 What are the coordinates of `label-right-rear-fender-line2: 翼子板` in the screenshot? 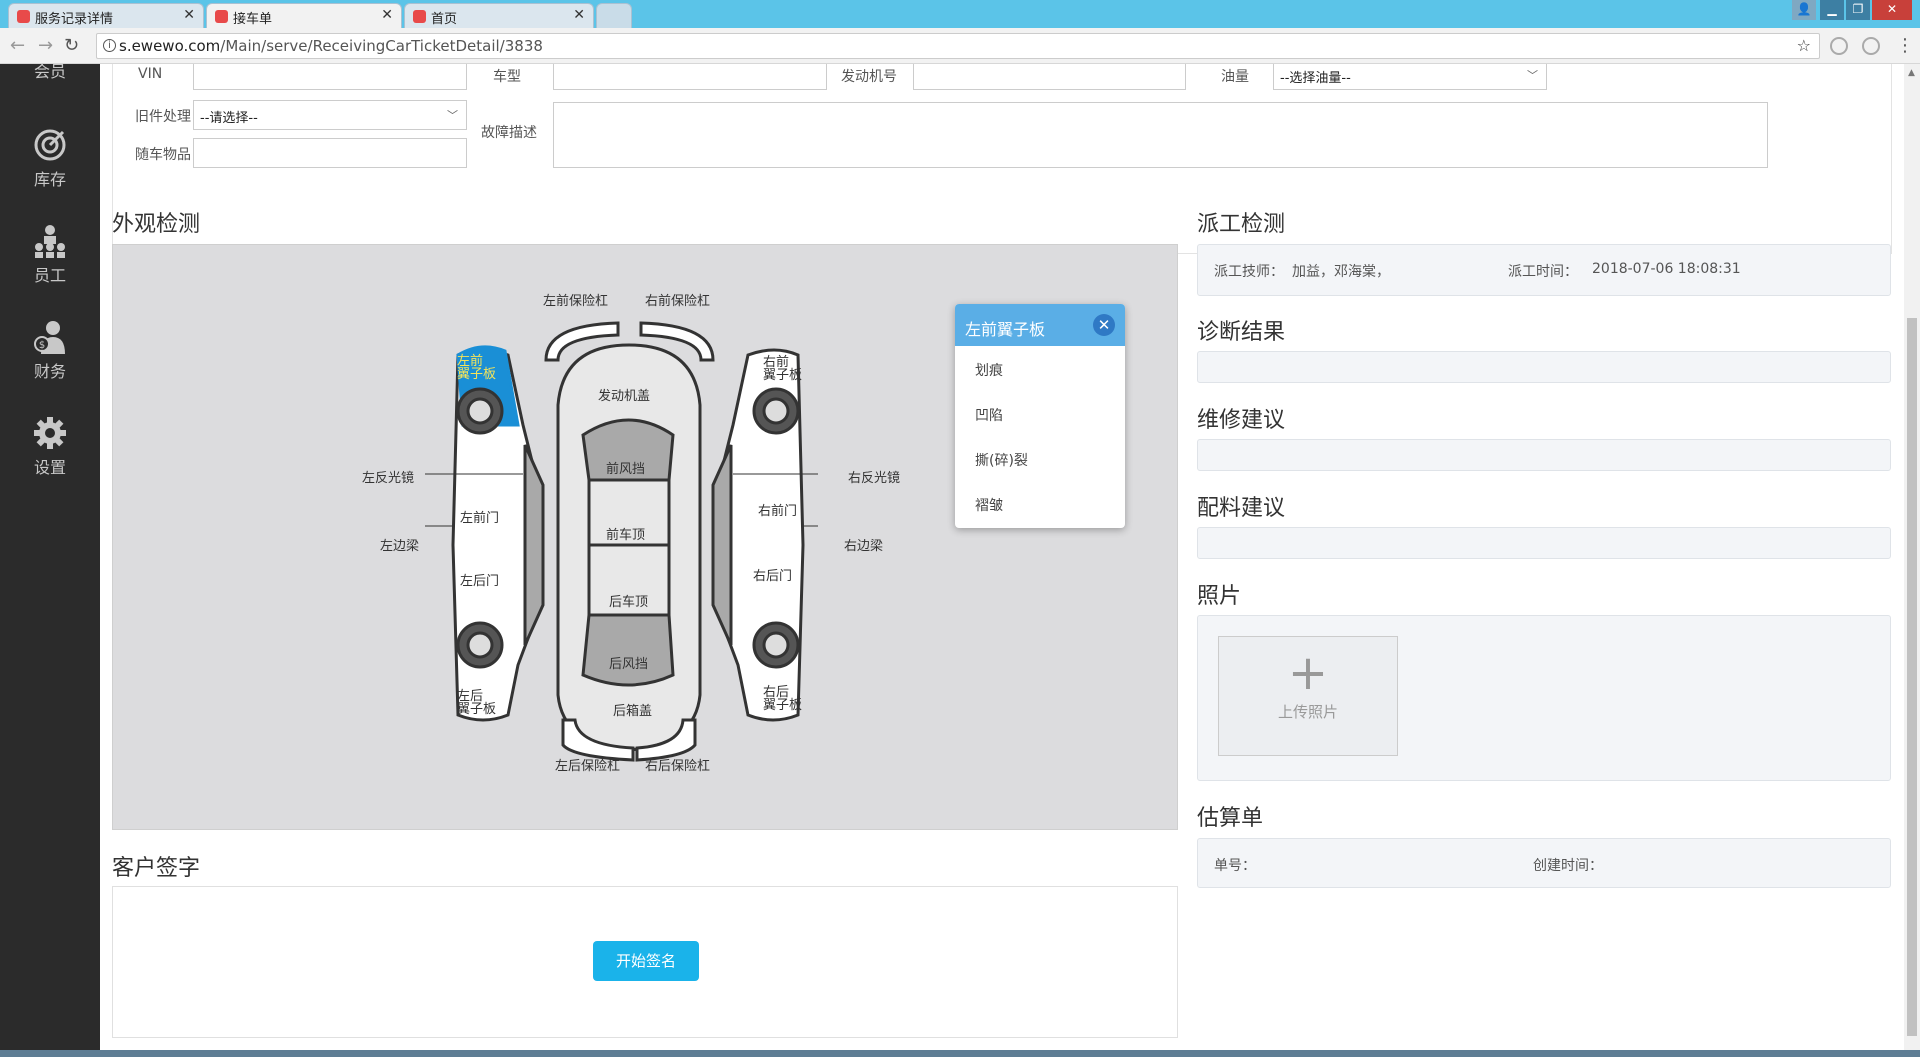 It's located at (782, 703).